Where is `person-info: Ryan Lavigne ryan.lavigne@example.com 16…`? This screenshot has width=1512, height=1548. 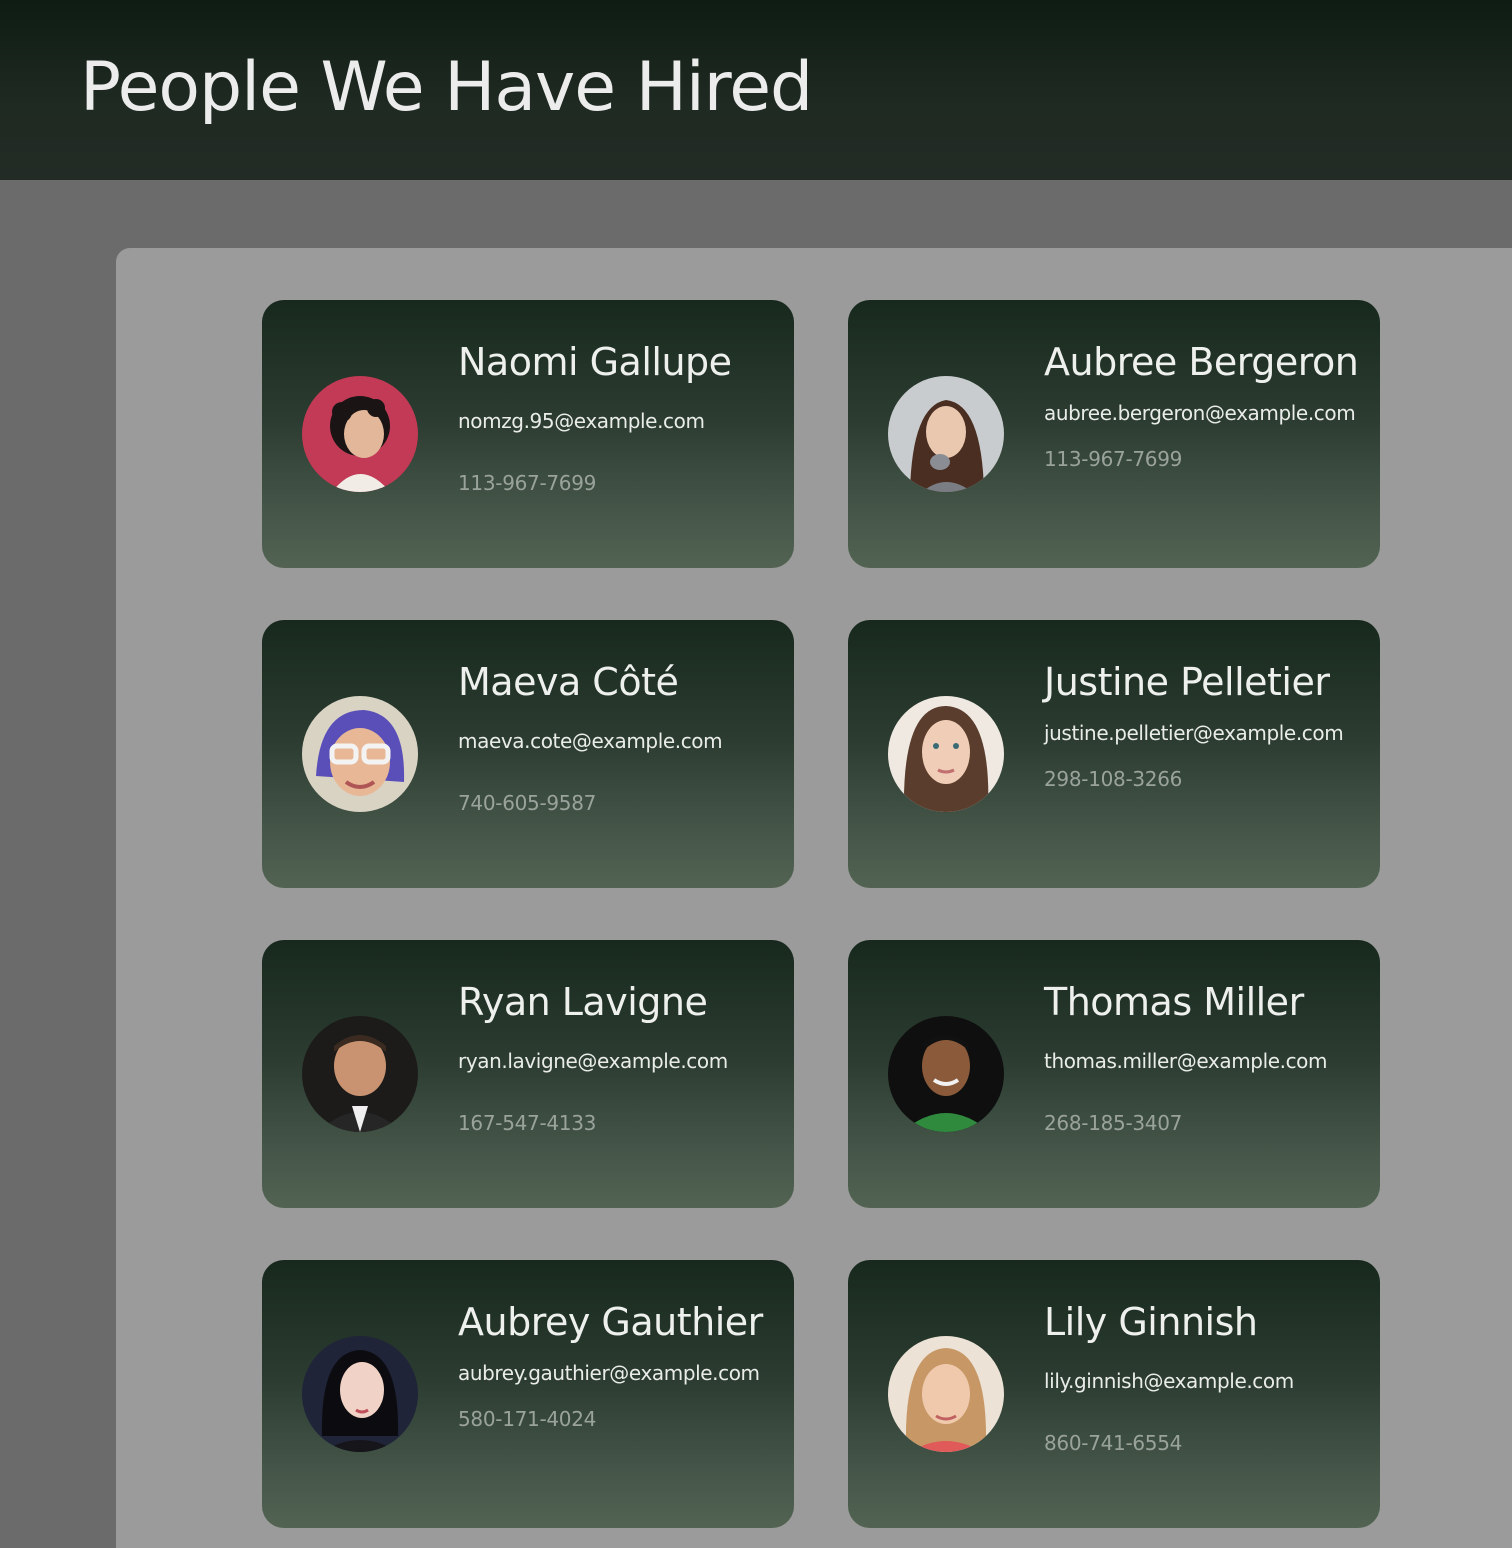 person-info: Ryan Lavigne ryan.lavigne@example.com 16… is located at coordinates (618, 1057).